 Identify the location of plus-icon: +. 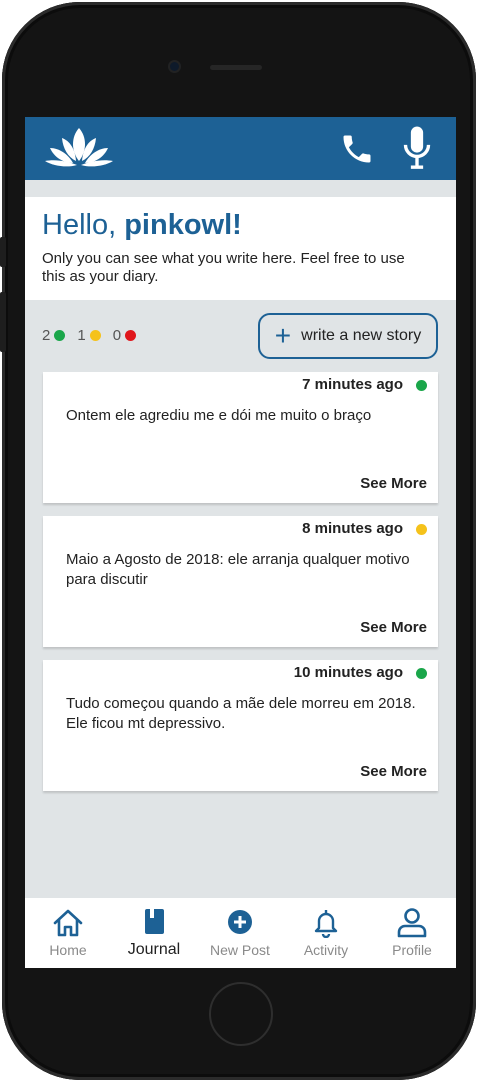
(283, 335).